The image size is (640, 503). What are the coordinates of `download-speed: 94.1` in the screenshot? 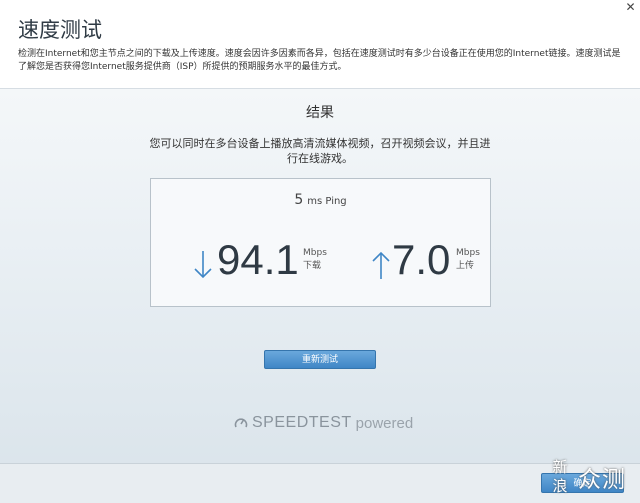 It's located at (258, 259).